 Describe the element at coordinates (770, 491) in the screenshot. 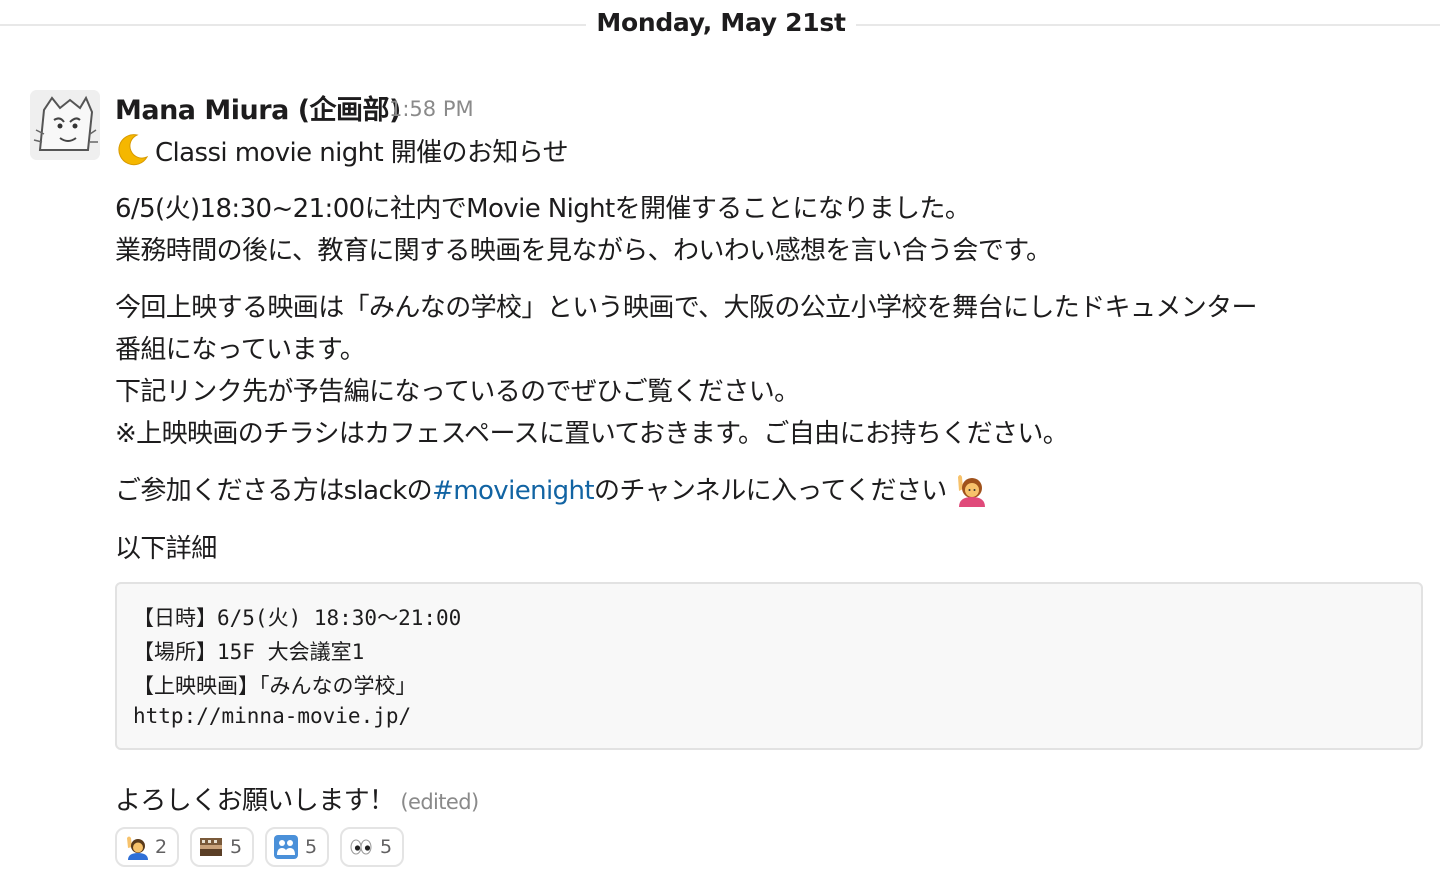

I see `message-text: のチャンネルに入ってください` at that location.